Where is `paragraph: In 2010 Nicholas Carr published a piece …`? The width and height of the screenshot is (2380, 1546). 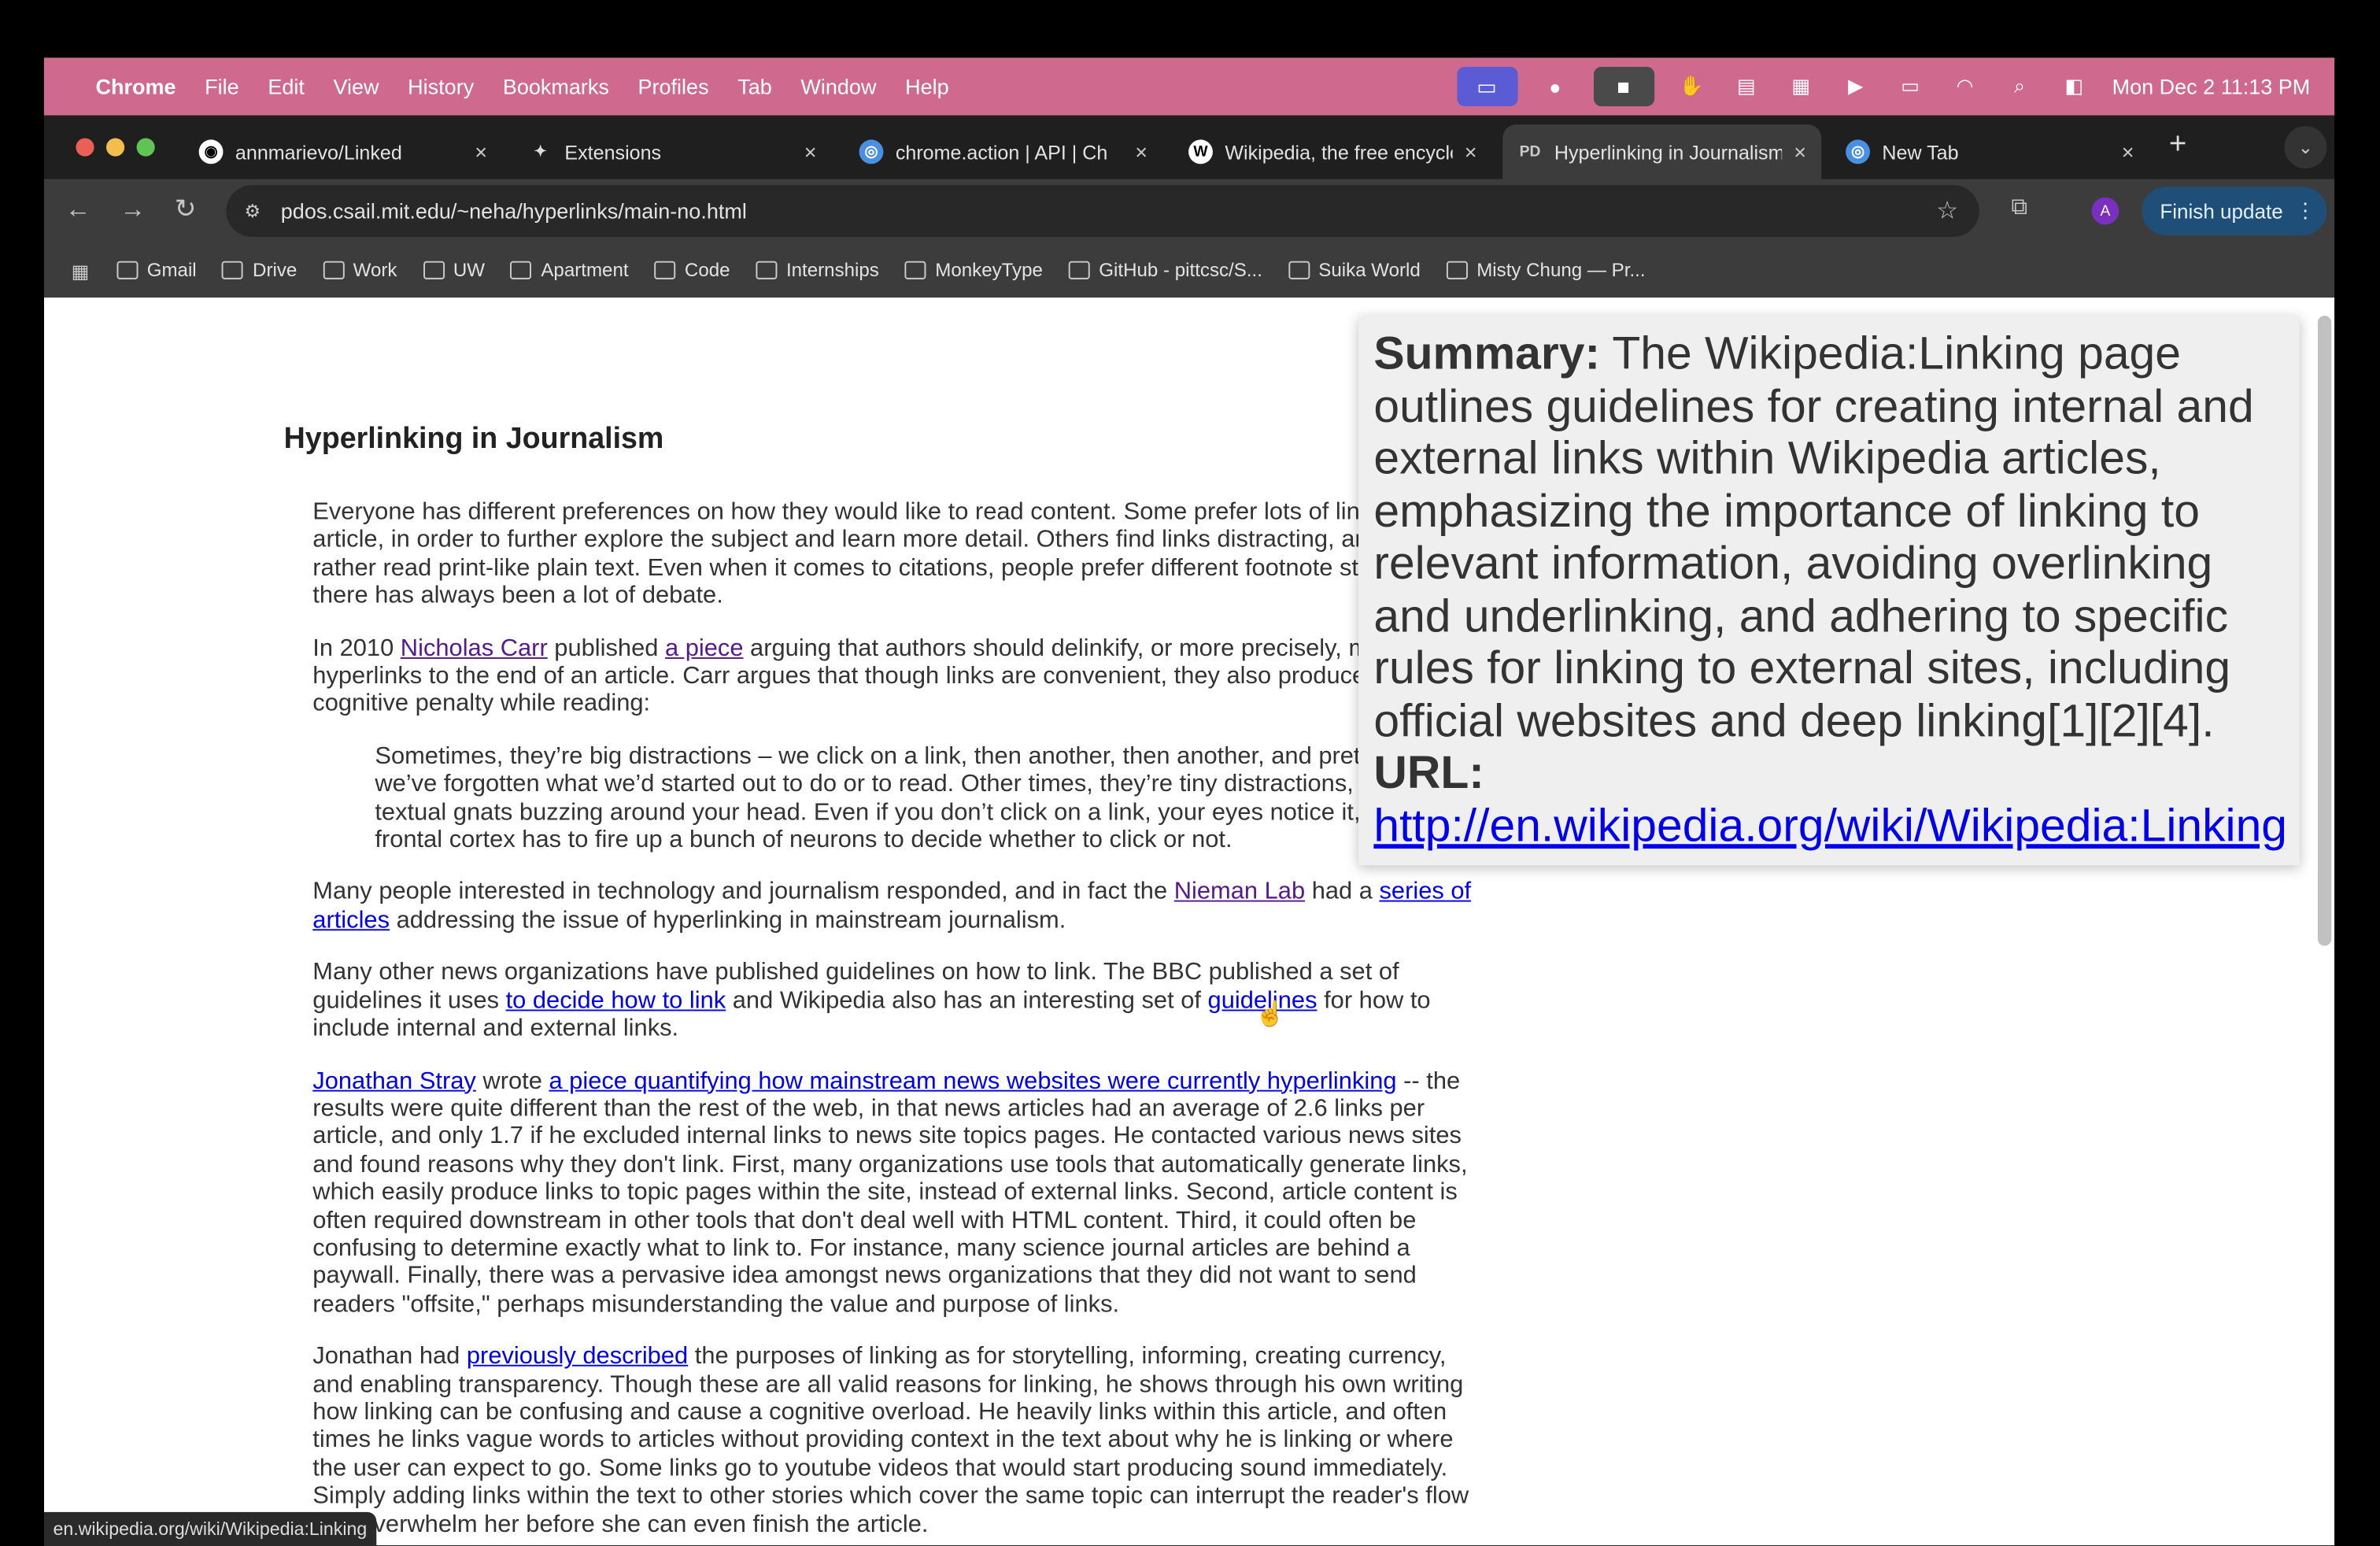
paragraph: In 2010 Nicholas Carr published a piece … is located at coordinates (895, 677).